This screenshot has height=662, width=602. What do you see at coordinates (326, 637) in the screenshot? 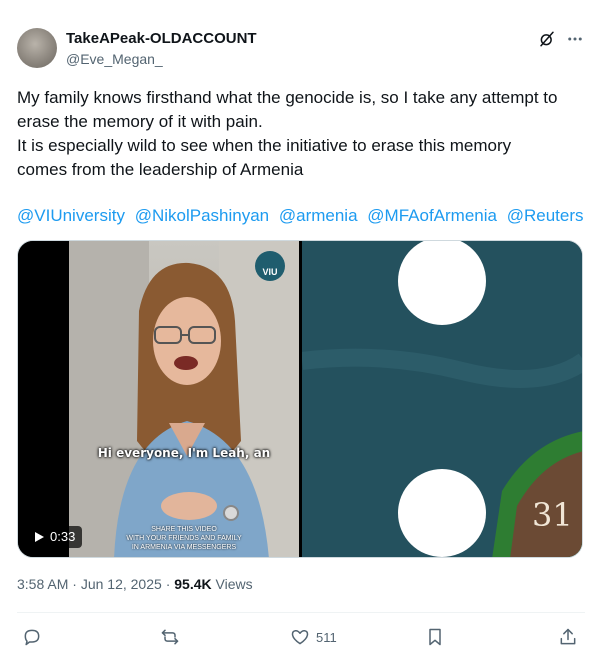
I see `like-count: 511` at bounding box center [326, 637].